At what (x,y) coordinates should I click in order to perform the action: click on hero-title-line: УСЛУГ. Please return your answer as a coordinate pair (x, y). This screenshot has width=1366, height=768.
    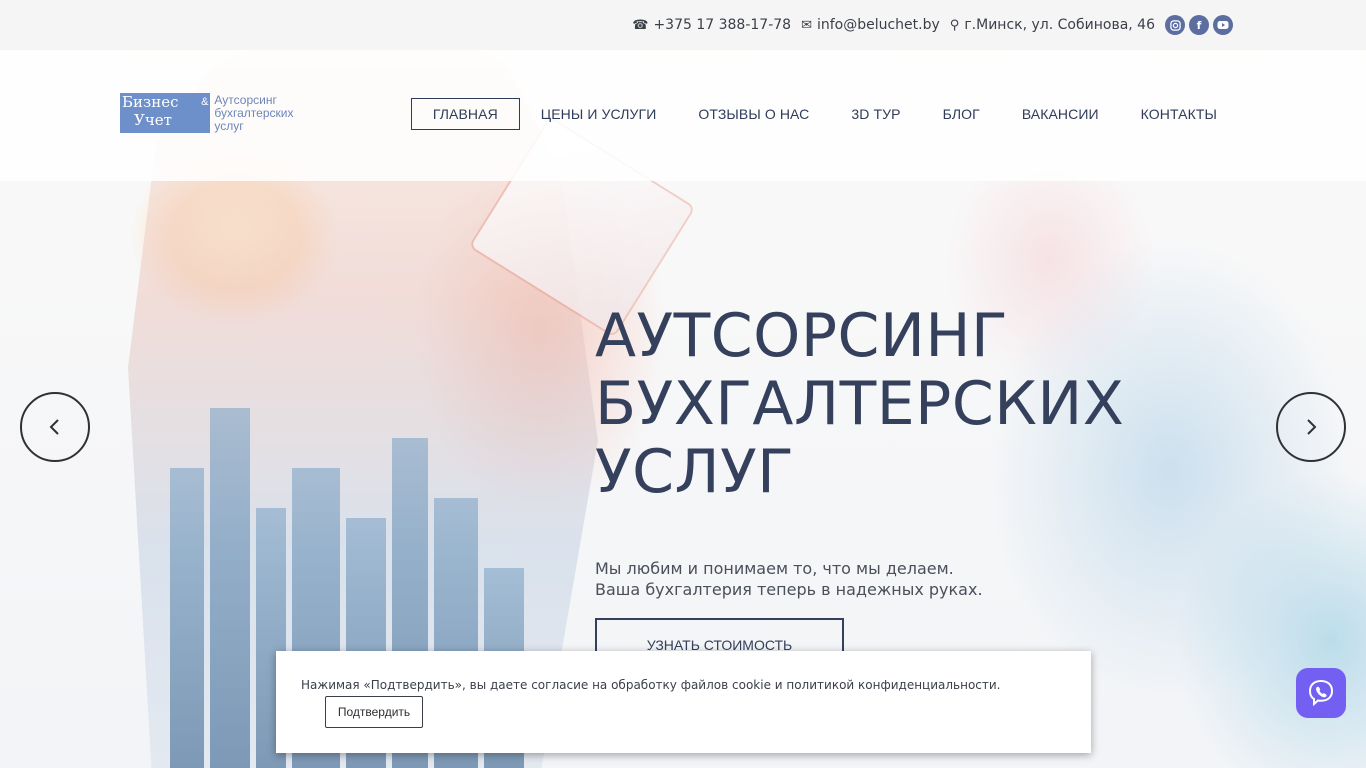
    Looking at the image, I should click on (695, 472).